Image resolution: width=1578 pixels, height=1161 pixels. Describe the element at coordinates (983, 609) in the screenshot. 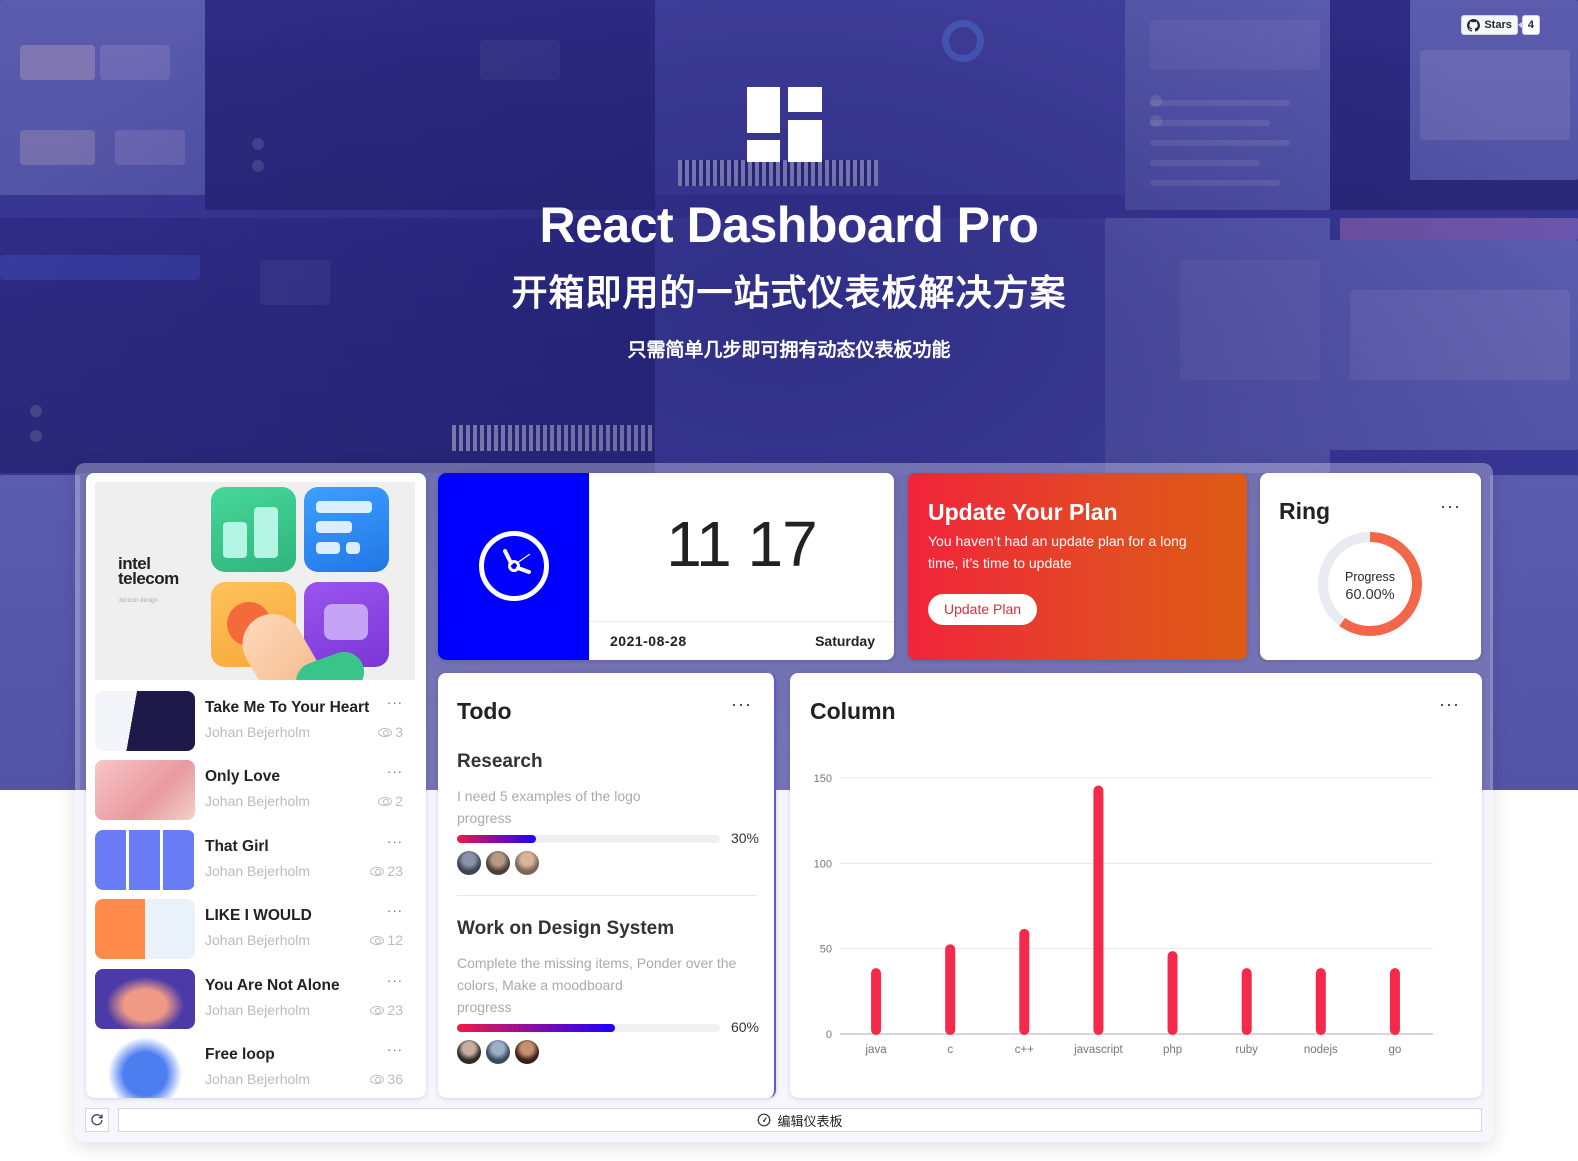

I see `update-plan-button: Update Plan` at that location.